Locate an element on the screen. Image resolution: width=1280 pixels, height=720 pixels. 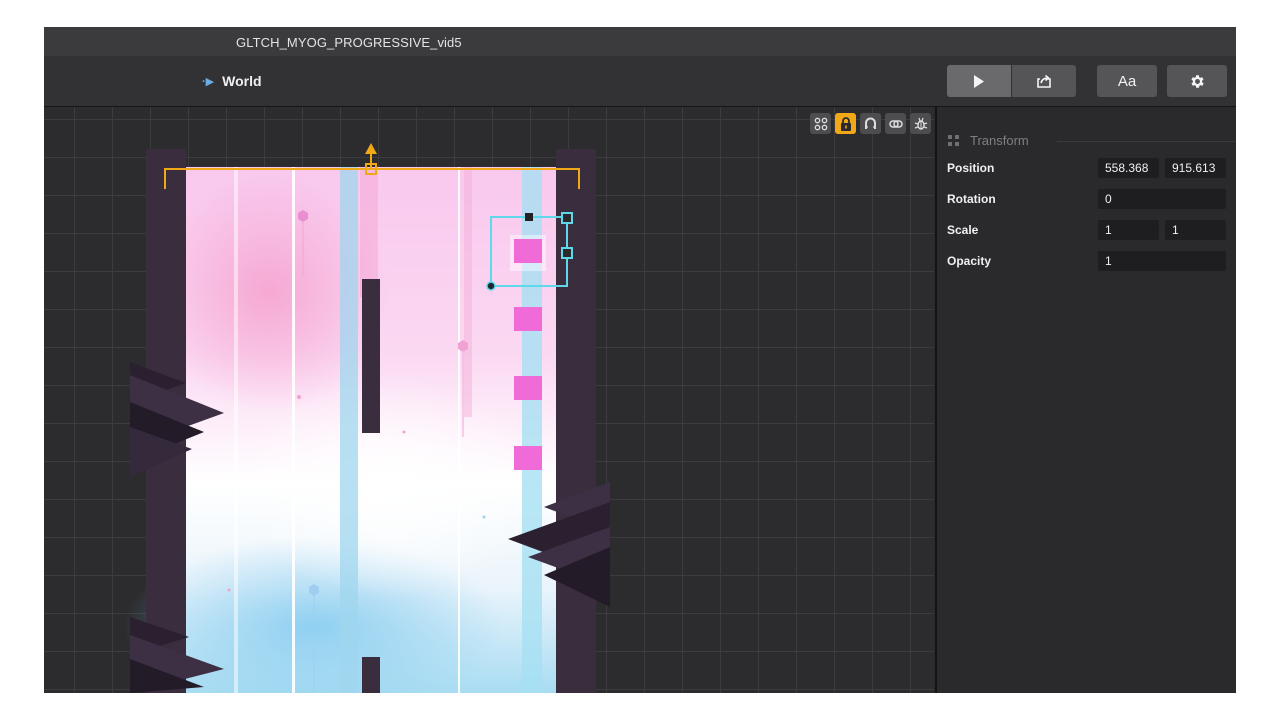
share-icon is located at coordinates (1044, 81).